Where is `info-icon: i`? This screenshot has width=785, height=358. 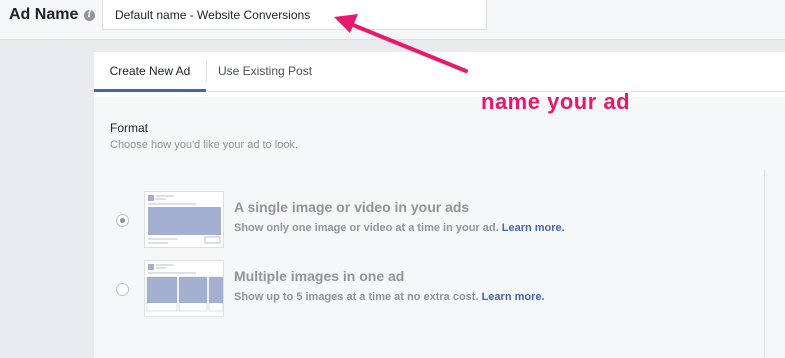
info-icon: i is located at coordinates (89, 15).